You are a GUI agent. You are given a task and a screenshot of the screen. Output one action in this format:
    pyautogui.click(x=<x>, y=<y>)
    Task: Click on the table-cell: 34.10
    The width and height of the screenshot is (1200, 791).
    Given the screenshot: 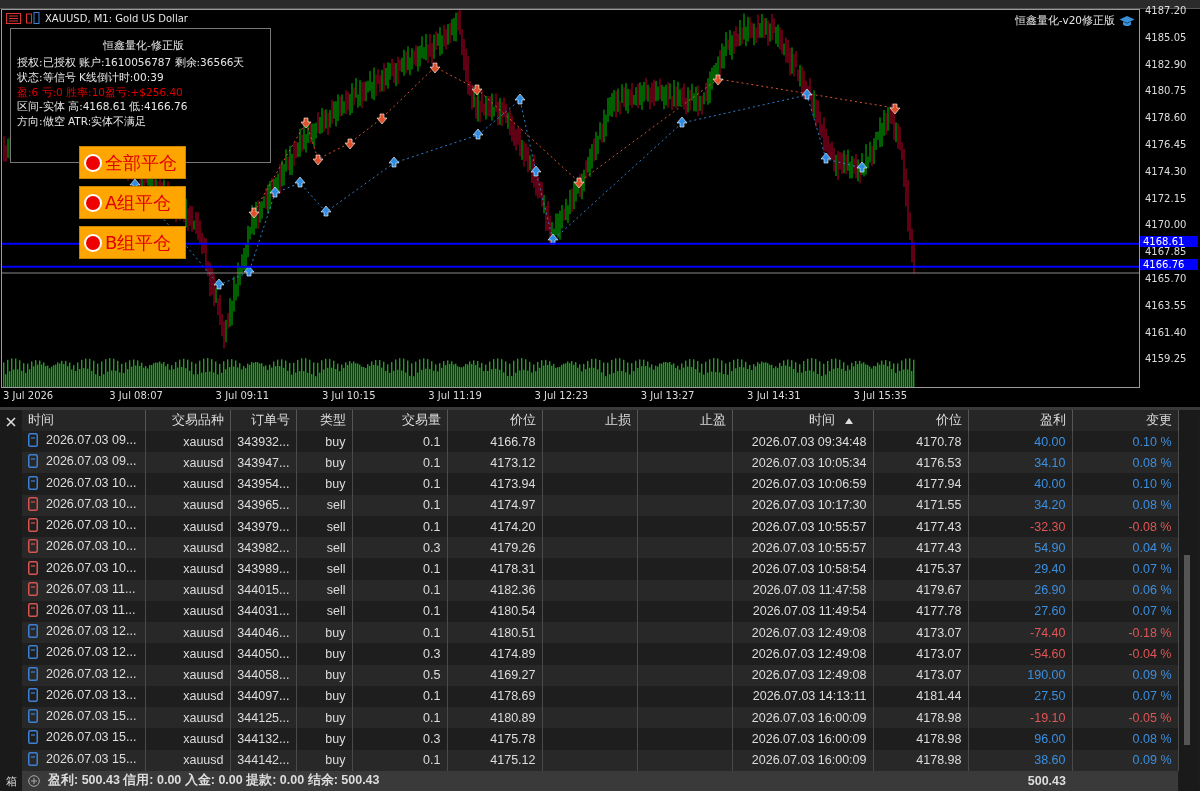 What is the action you would take?
    pyautogui.click(x=1050, y=462)
    